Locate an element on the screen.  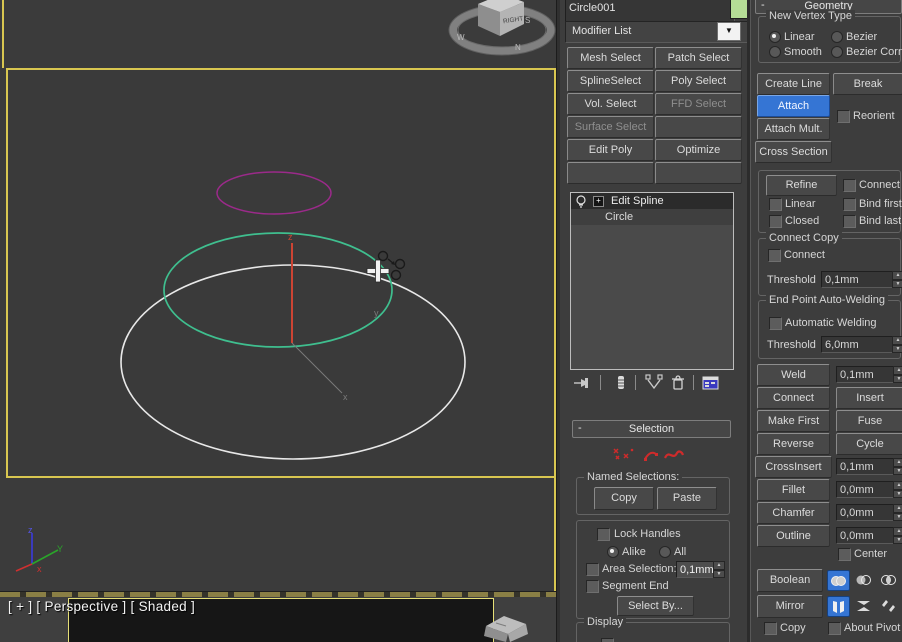
fillet-value-field: 0,0mm is located at coordinates (865, 489).